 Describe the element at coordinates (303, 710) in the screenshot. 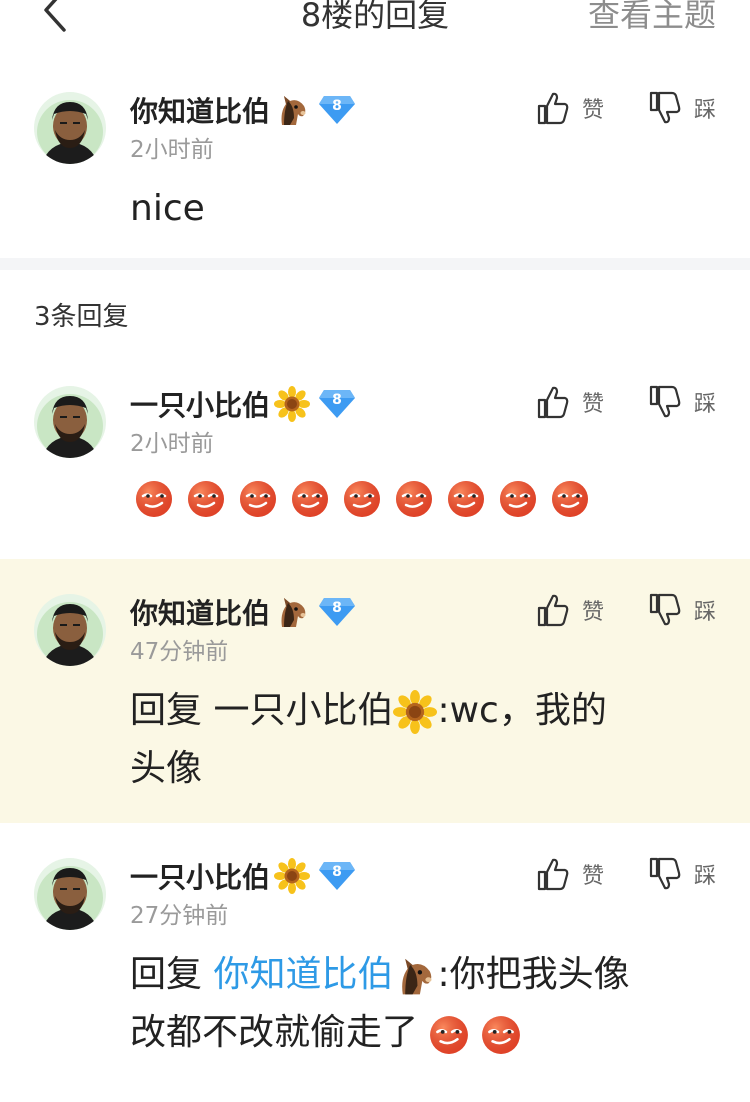

I see `reply-target: 一只小比伯` at that location.